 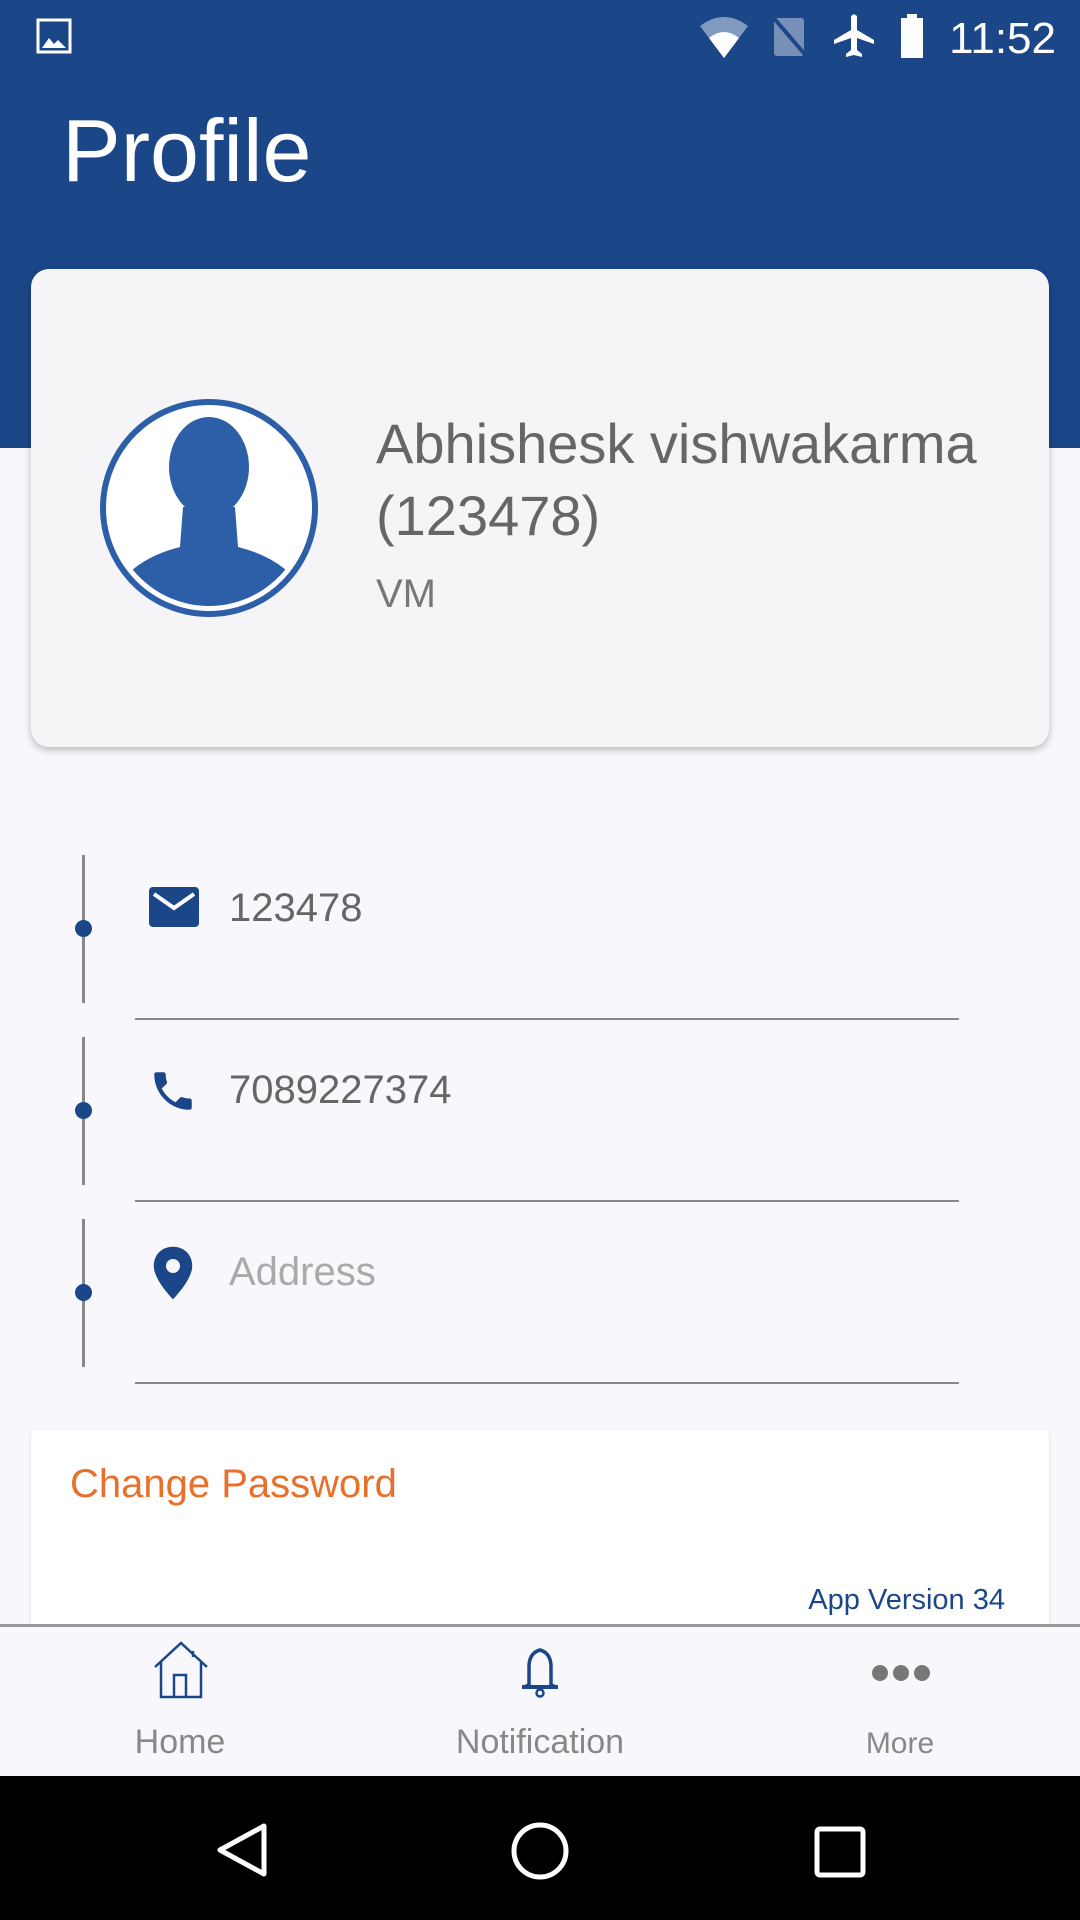 What do you see at coordinates (488, 515) in the screenshot?
I see `profile-id: (123478)` at bounding box center [488, 515].